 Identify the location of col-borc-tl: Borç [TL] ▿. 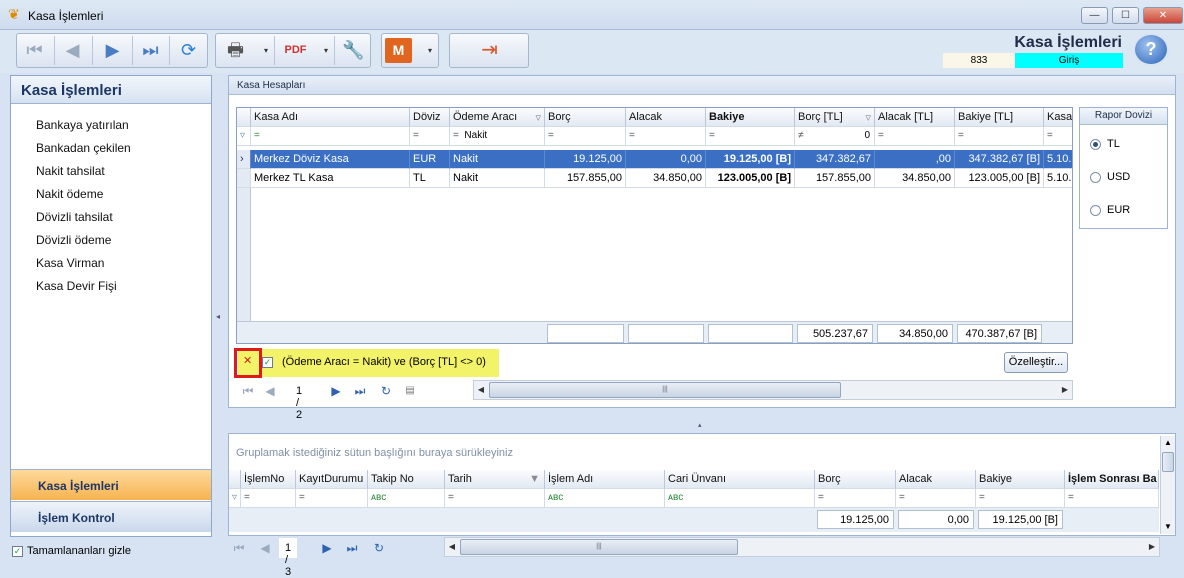
(835, 117).